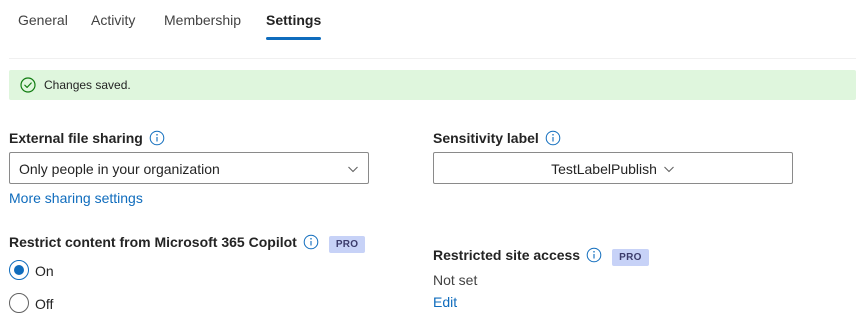 This screenshot has width=868, height=331. What do you see at coordinates (445, 302) in the screenshot?
I see `restricted-access-edit-link: Edit` at bounding box center [445, 302].